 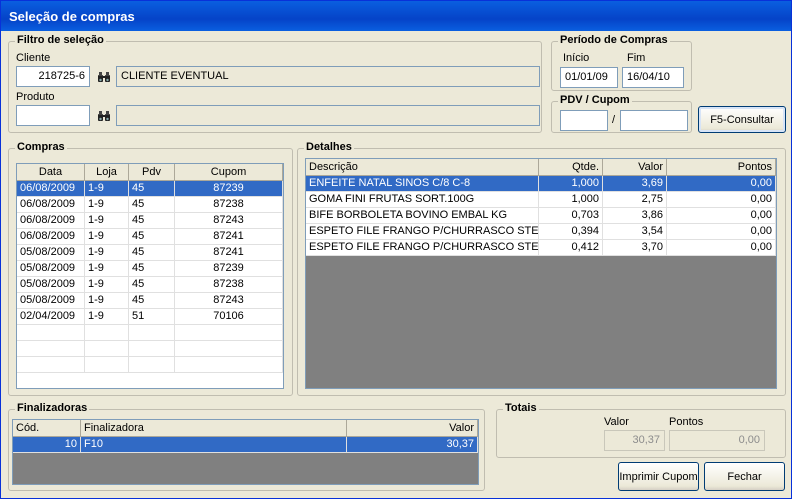 What do you see at coordinates (150, 317) in the screenshot?
I see `table-row: 02/04/2009 1-9 51 70106` at bounding box center [150, 317].